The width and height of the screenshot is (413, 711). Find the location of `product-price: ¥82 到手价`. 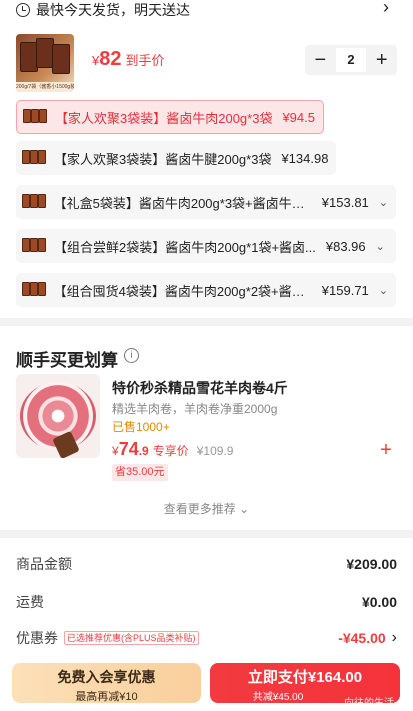

product-price: ¥82 到手价 is located at coordinates (128, 59).